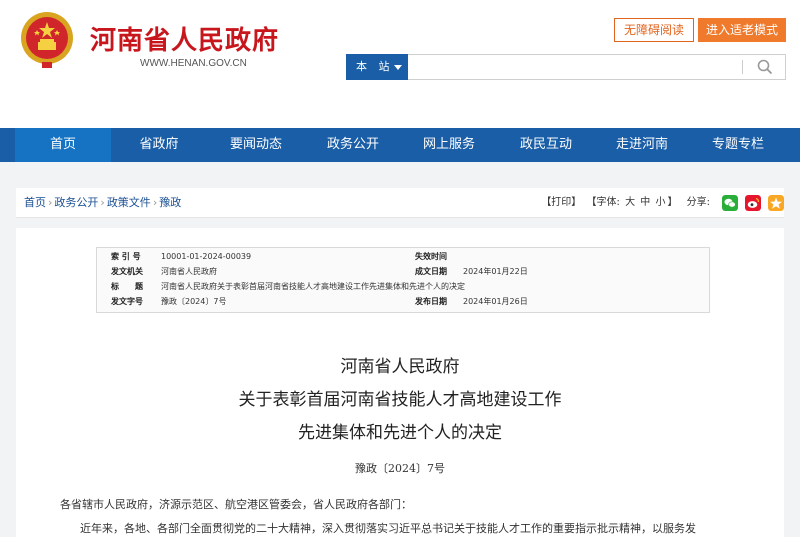 Image resolution: width=800 pixels, height=537 pixels. I want to click on meta-docno-value: 豫政〔2024〕7号, so click(194, 301).